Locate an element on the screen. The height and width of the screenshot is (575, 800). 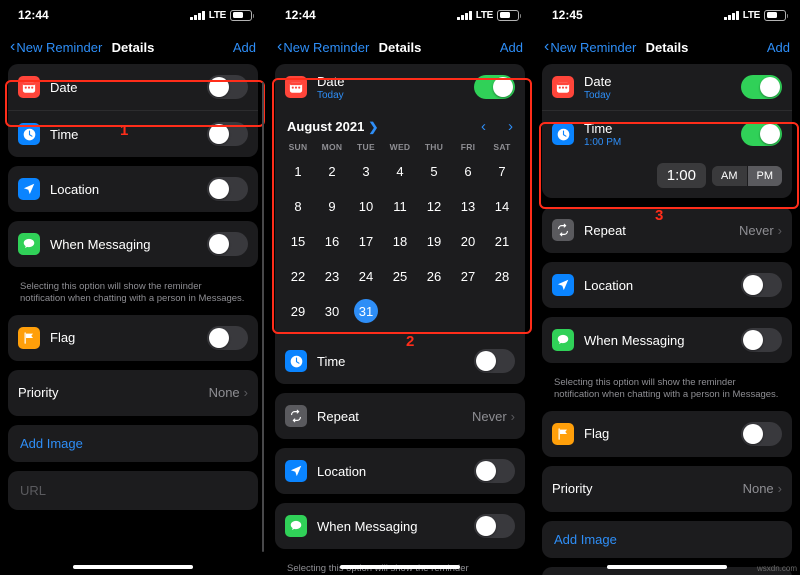
calendar-day: 16 is located at coordinates (332, 241).